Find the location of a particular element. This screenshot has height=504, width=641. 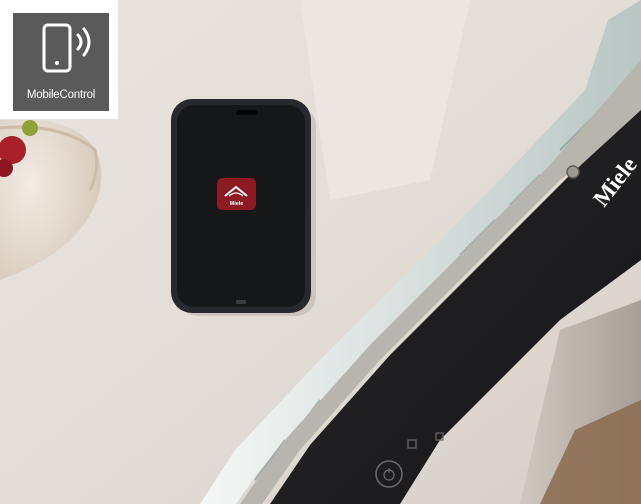

door-screw is located at coordinates (573, 172).